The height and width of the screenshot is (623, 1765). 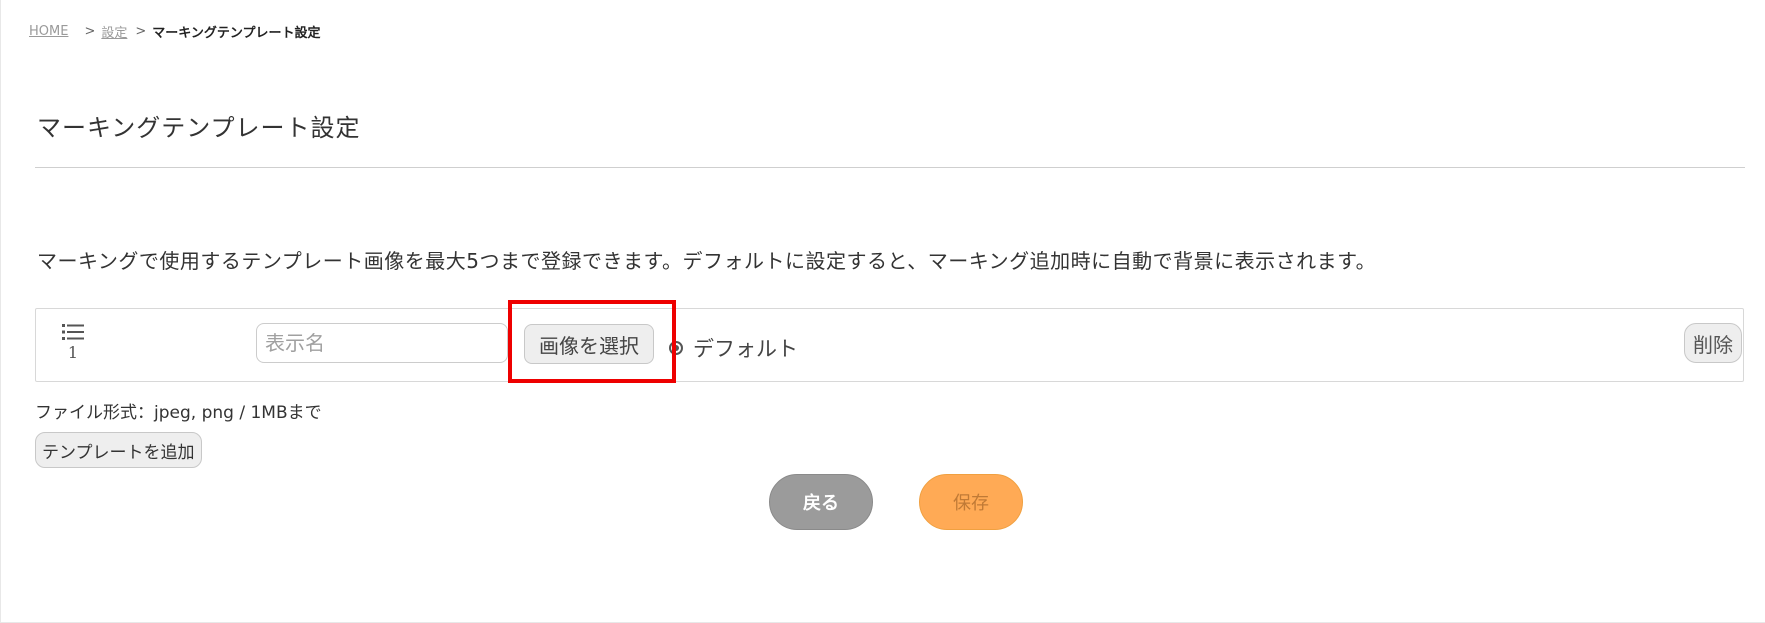 I want to click on list-icon, so click(x=73, y=332).